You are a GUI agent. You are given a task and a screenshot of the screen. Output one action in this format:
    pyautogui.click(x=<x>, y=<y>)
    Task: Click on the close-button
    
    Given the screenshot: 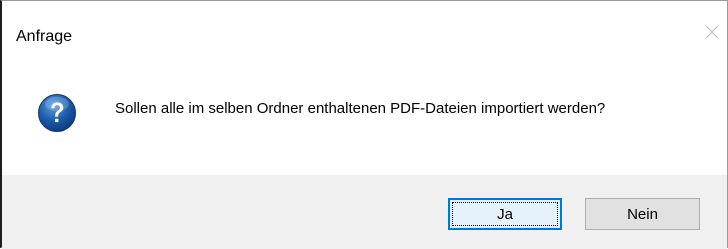 What is the action you would take?
    pyautogui.click(x=712, y=32)
    